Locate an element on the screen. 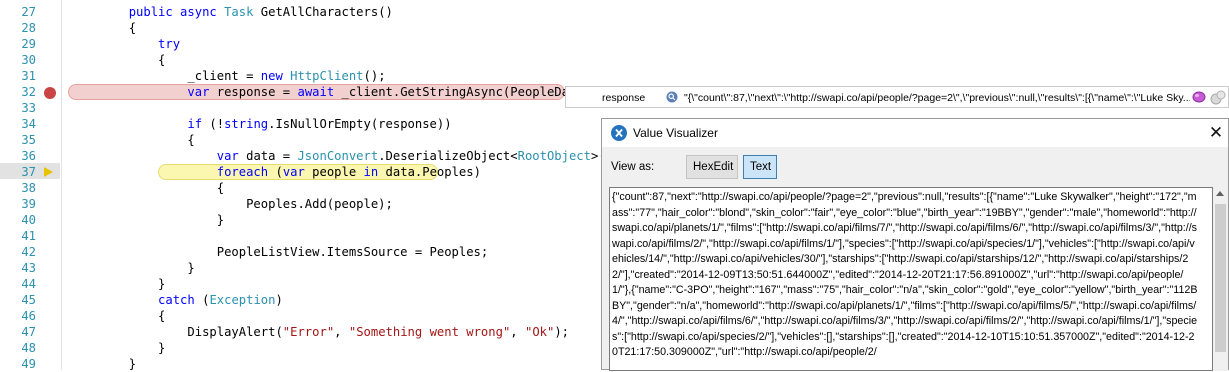 Image resolution: width=1229 pixels, height=372 pixels. visualizer-title: Value Visualizer is located at coordinates (675, 133).